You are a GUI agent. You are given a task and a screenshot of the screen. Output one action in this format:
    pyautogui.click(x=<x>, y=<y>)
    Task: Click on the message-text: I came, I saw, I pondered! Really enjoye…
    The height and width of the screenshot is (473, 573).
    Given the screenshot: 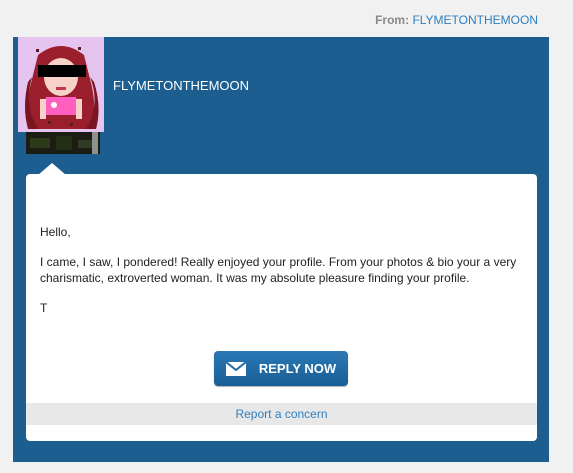 What is the action you would take?
    pyautogui.click(x=278, y=270)
    